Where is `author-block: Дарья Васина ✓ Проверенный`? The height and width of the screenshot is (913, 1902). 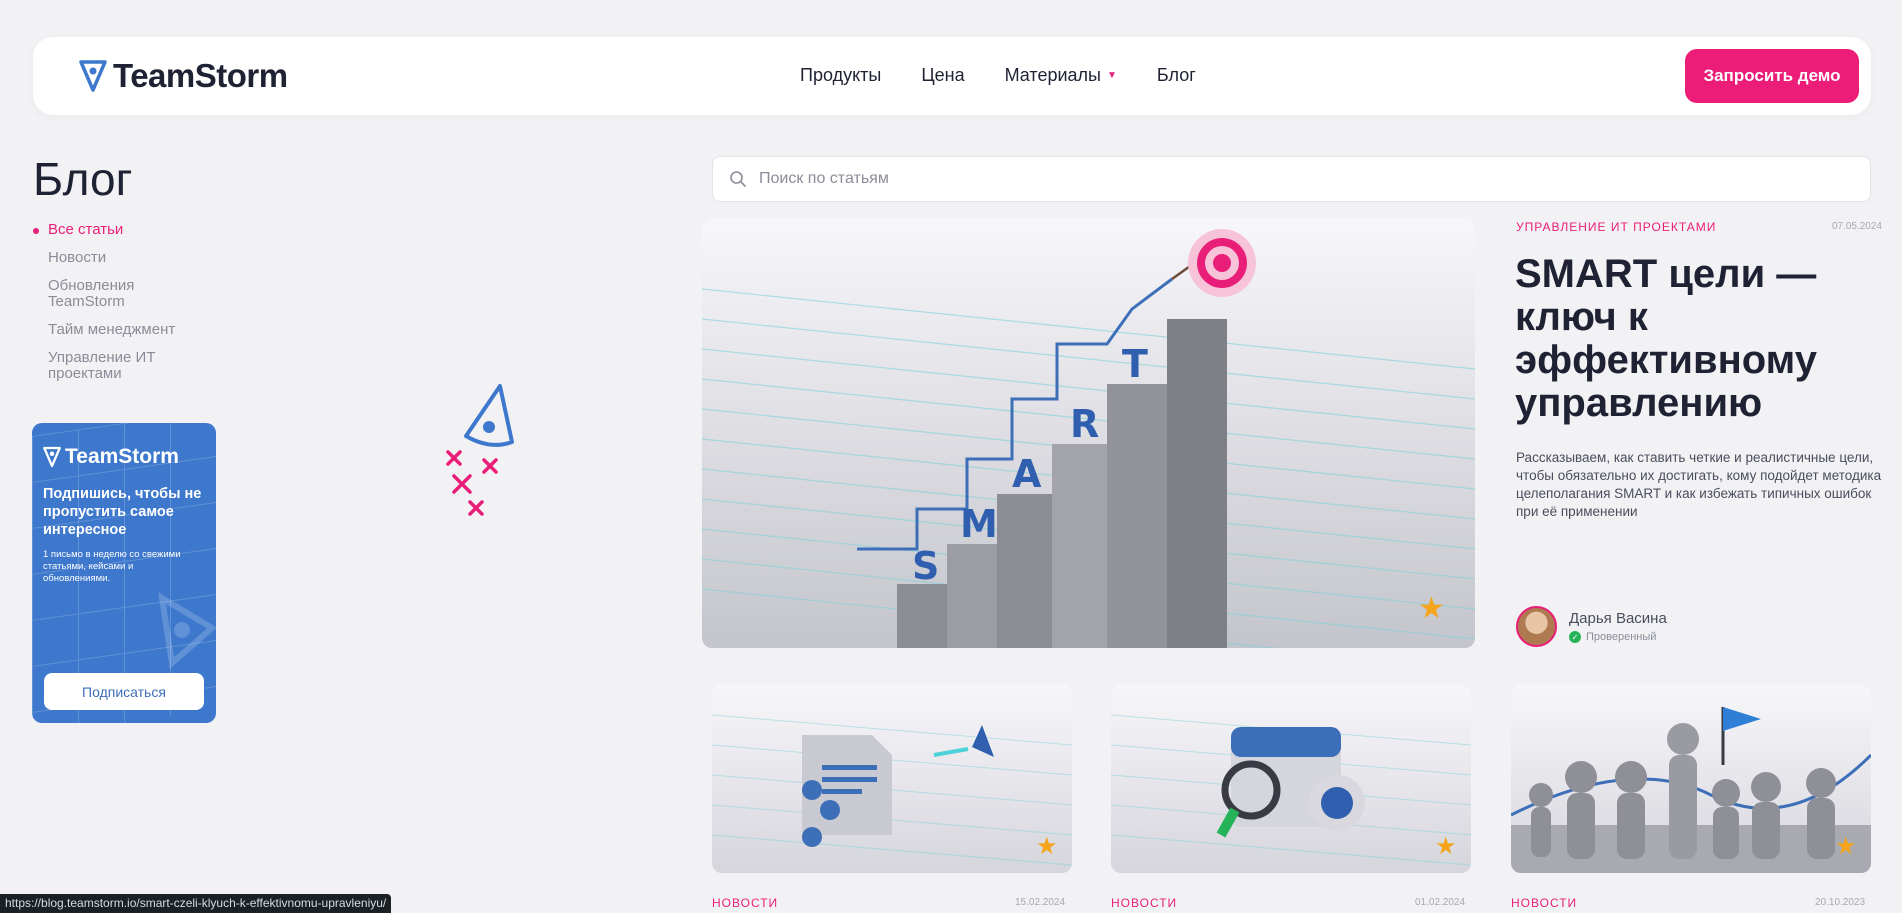
author-block: Дарья Васина ✓ Проверенный is located at coordinates (1591, 626).